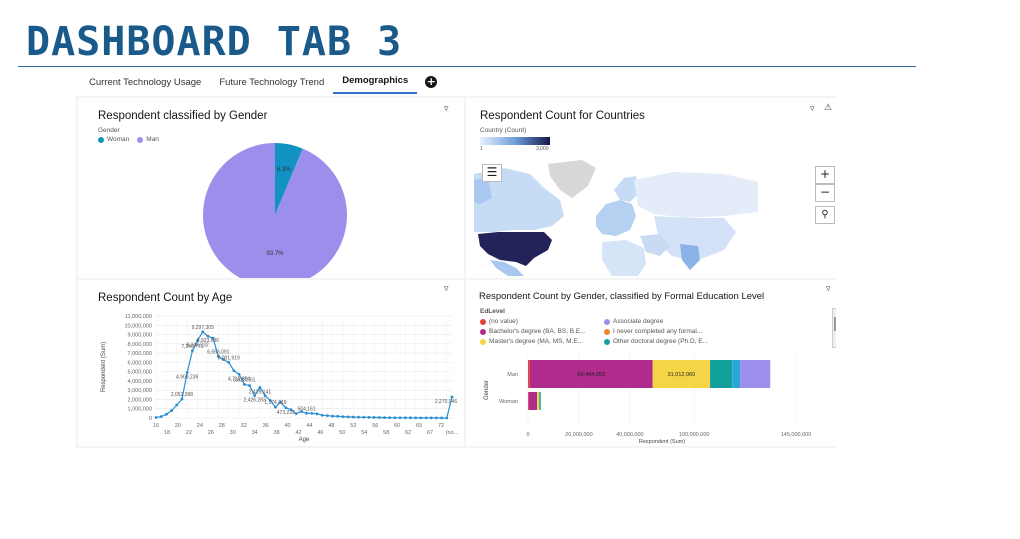 The height and width of the screenshot is (539, 1020). Describe the element at coordinates (286, 413) in the screenshot. I see `data-label: 473,232` at that location.